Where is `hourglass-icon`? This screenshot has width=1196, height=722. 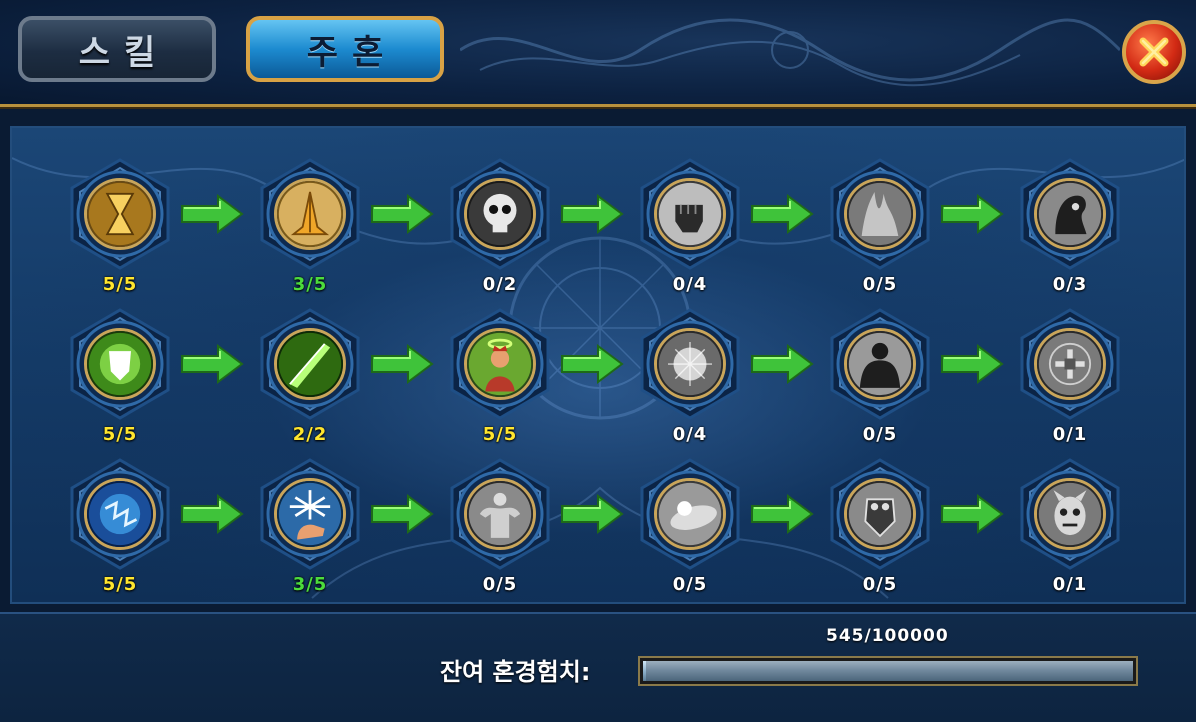
hourglass-icon is located at coordinates (120, 214).